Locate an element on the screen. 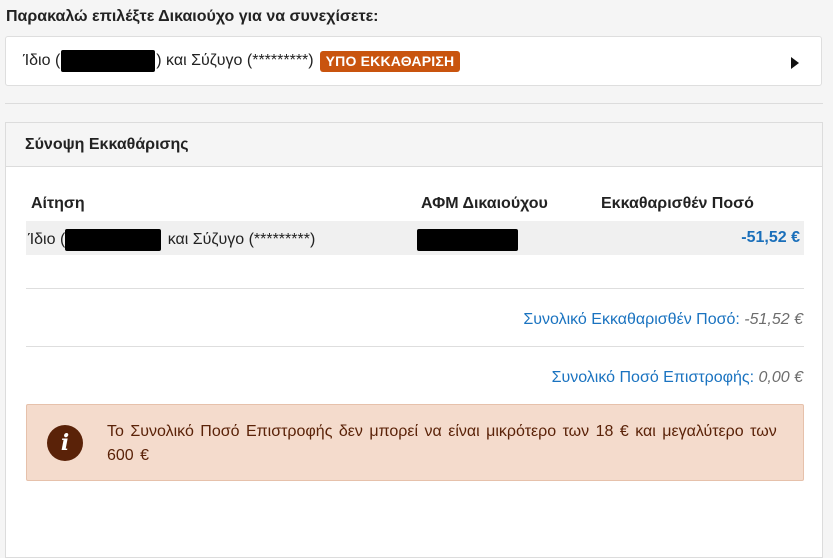 This screenshot has height=558, width=833. total-settled: Συνολικό Εκκαθαρισθέν Ποσό: -51,52 € is located at coordinates (663, 320).